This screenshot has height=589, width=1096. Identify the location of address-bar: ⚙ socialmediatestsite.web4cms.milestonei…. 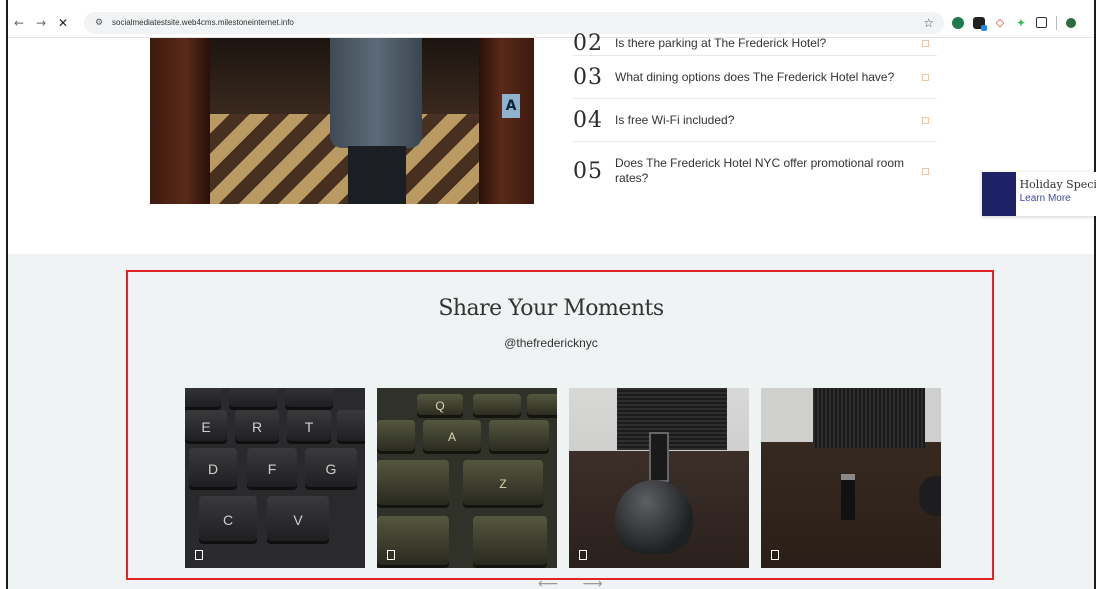
(514, 22).